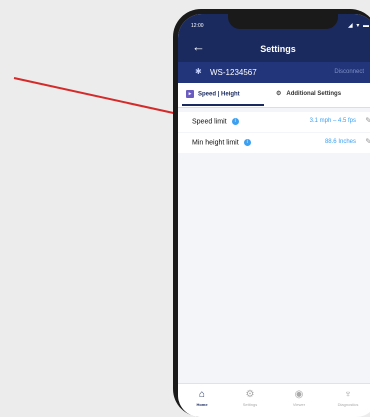 The width and height of the screenshot is (370, 417). I want to click on active-tab-indicator, so click(223, 105).